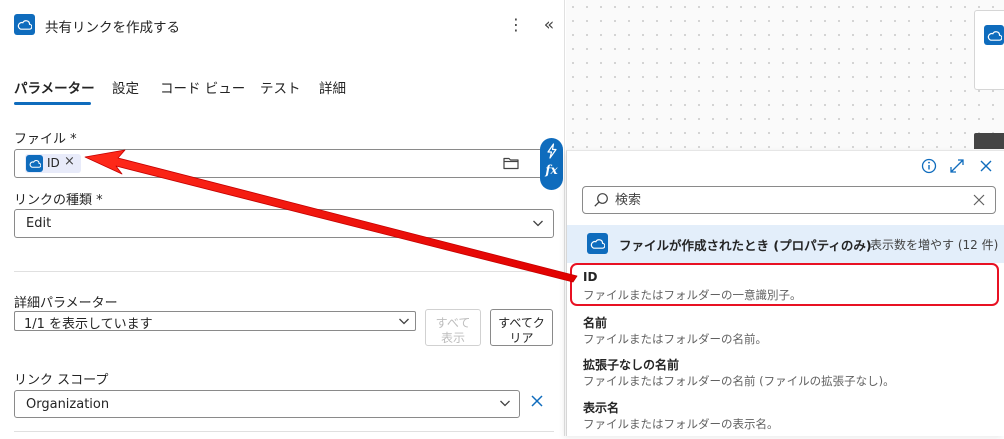 The width and height of the screenshot is (1004, 439). Describe the element at coordinates (332, 87) in the screenshot. I see `tab-details: 詳細` at that location.